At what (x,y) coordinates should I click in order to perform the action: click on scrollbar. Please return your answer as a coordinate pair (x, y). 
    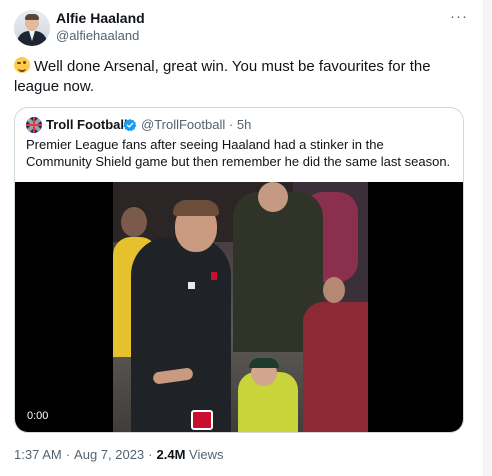
    Looking at the image, I should click on (487, 238).